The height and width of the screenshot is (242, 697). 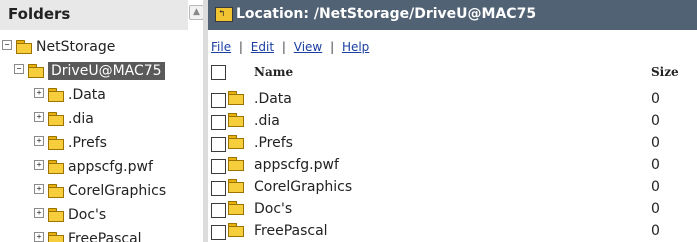 What do you see at coordinates (75, 47) in the screenshot?
I see `tree-item-label: NetStorage` at bounding box center [75, 47].